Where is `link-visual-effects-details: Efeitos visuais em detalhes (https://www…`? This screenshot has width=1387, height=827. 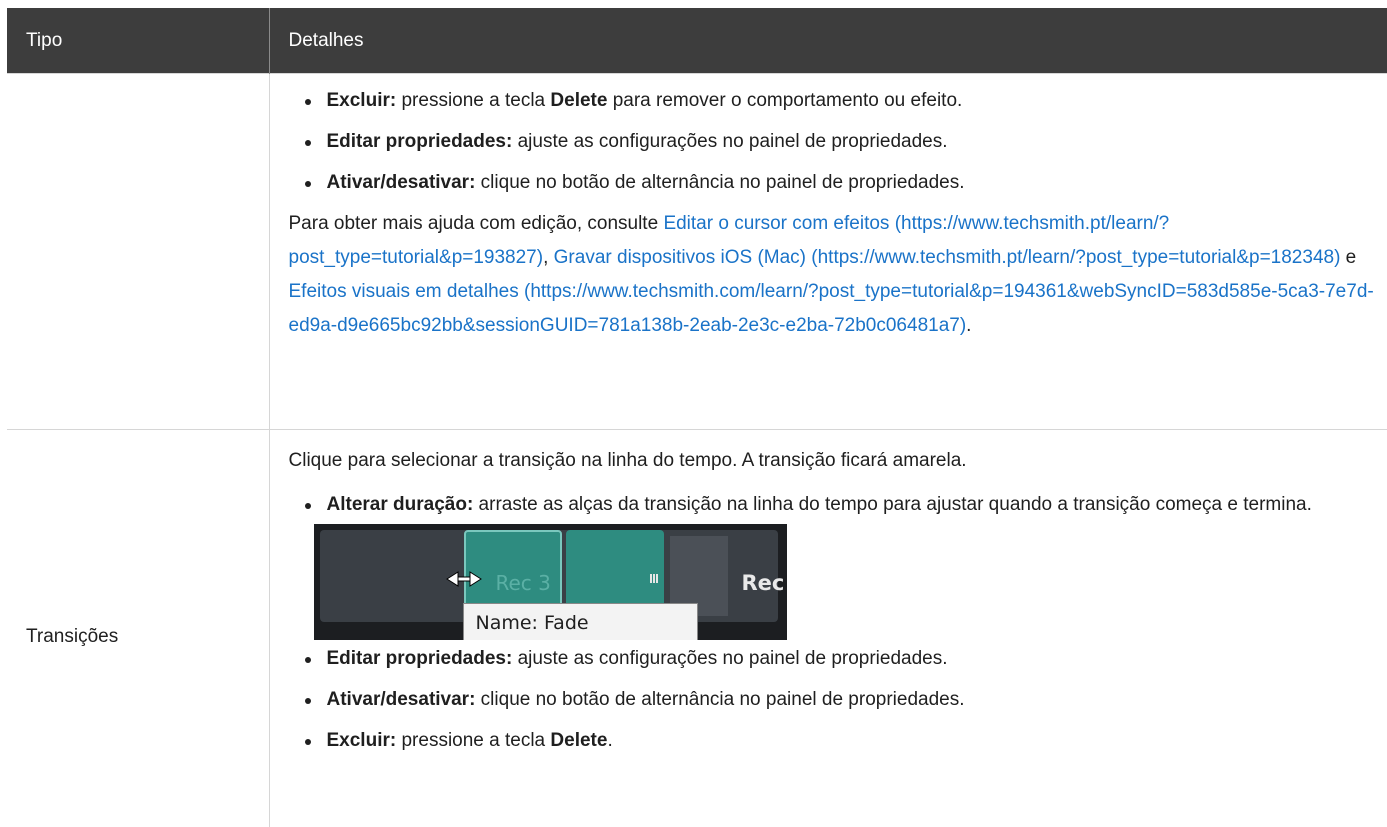 link-visual-effects-details: Efeitos visuais em detalhes (https://www… is located at coordinates (831, 308).